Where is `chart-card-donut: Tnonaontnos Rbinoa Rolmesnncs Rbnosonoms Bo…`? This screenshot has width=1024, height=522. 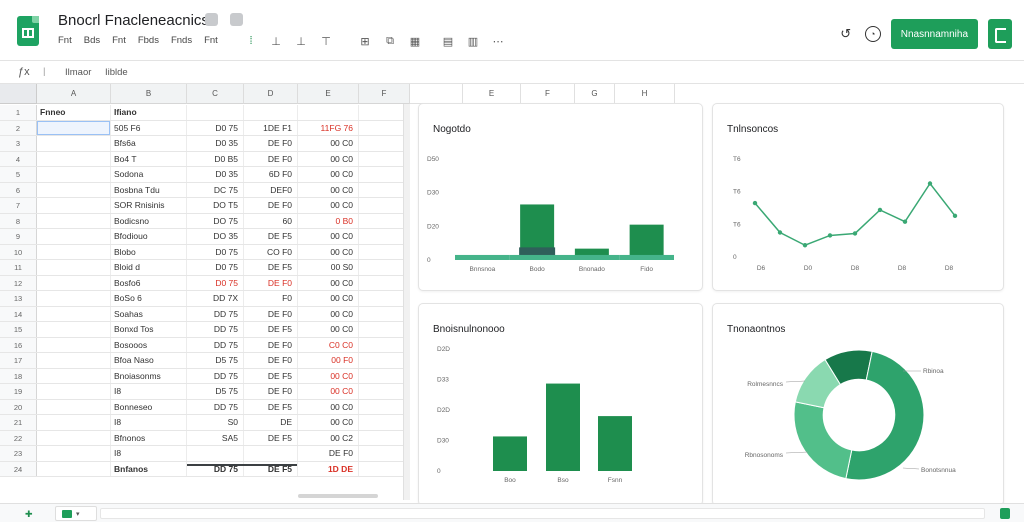 chart-card-donut: Tnonaontnos Rbinoa Rolmesnncs Rbnosonoms Bo… is located at coordinates (858, 404).